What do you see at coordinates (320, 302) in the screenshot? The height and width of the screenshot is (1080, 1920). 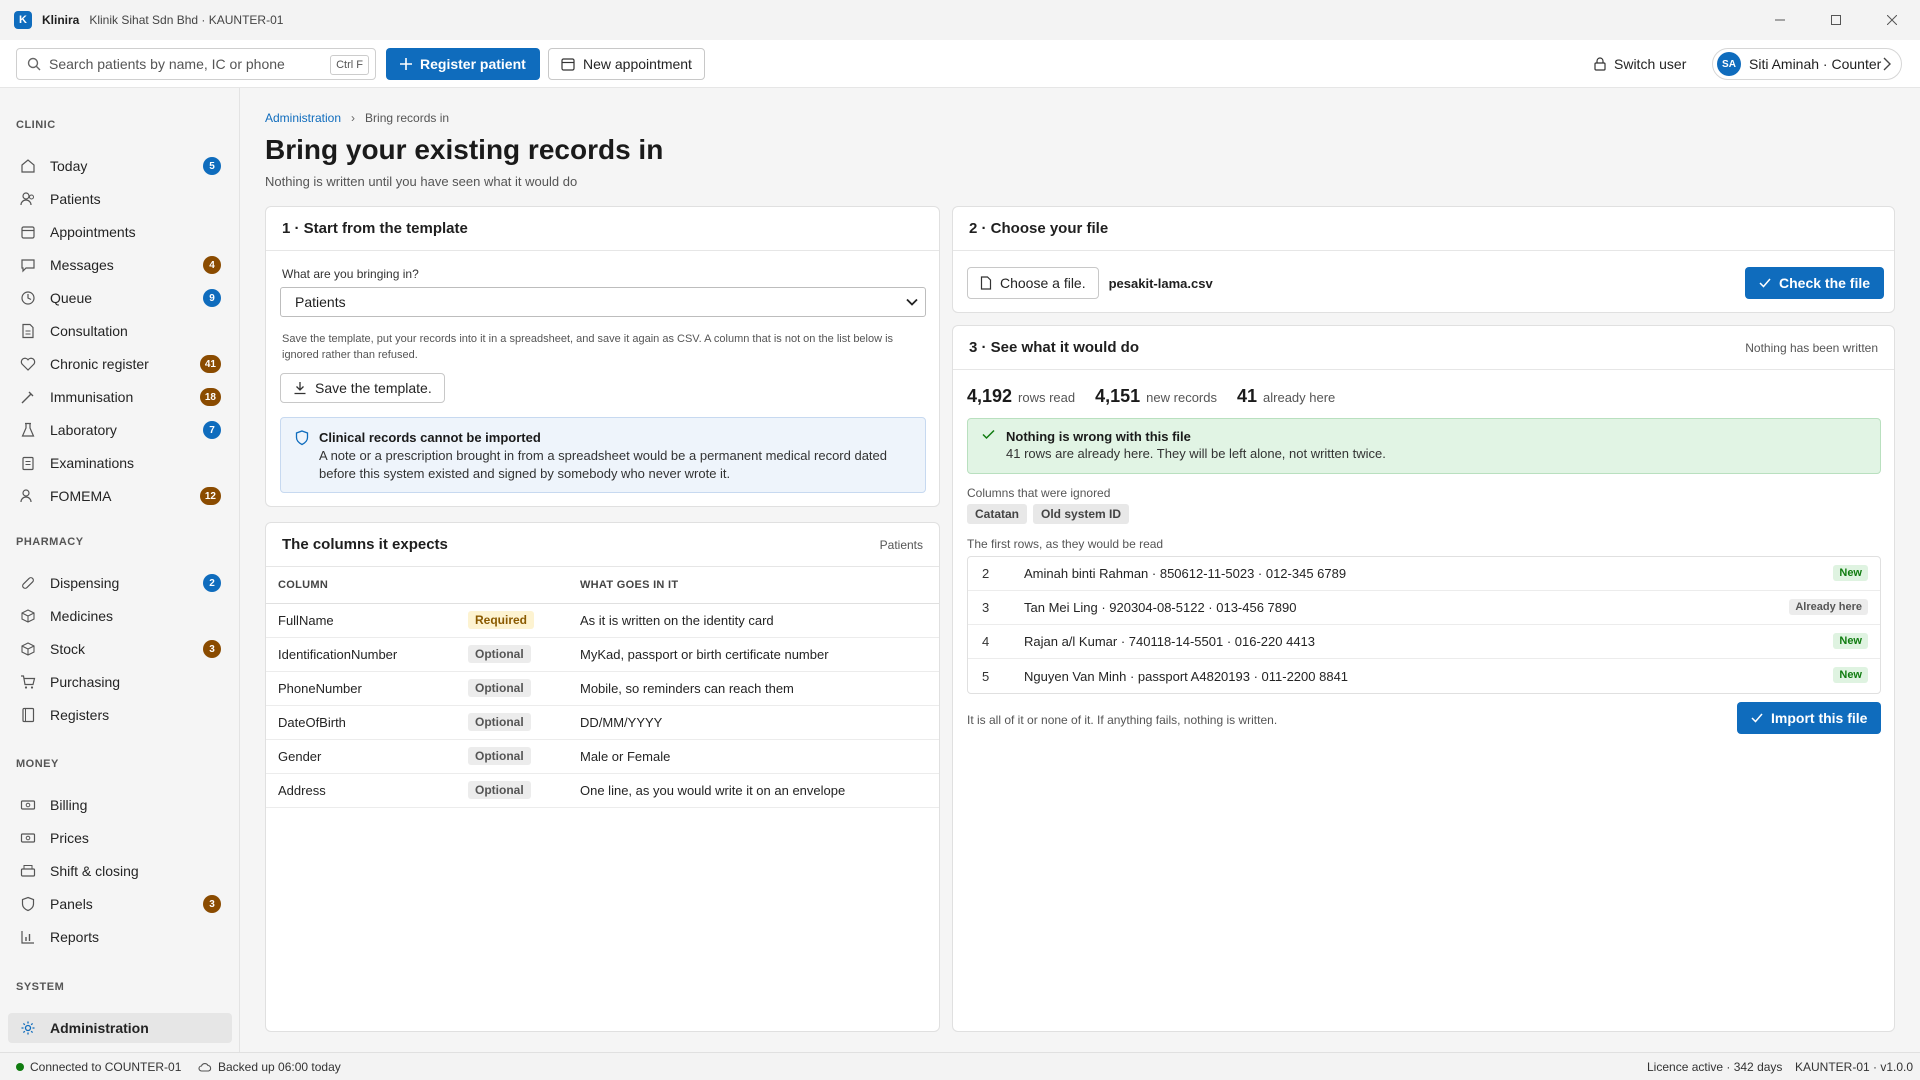 I see `record-type-value: Patients` at bounding box center [320, 302].